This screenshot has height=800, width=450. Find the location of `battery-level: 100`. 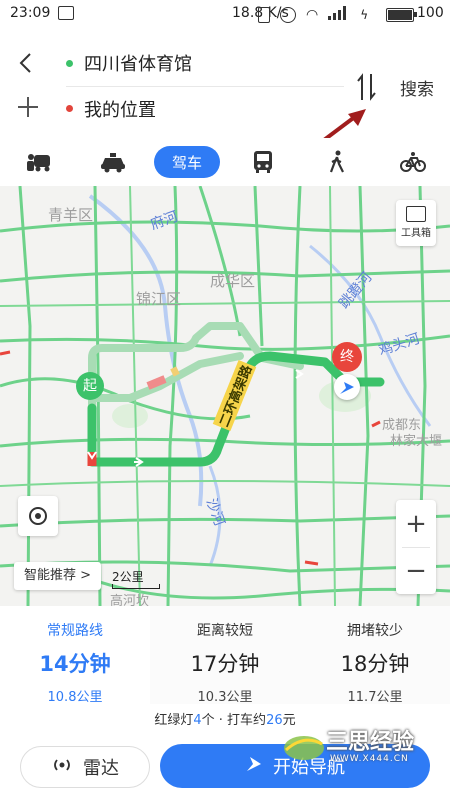

battery-level: 100 is located at coordinates (430, 13).